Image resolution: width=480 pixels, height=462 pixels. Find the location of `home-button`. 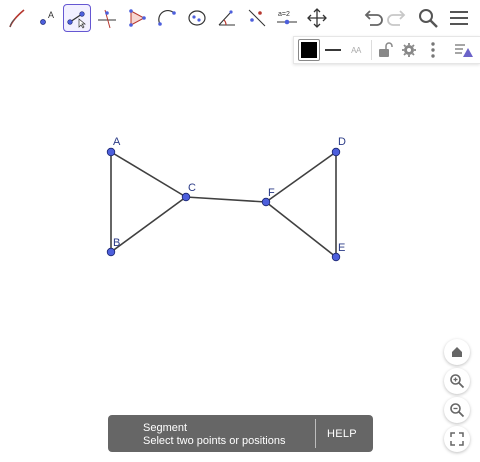

home-button is located at coordinates (457, 352).